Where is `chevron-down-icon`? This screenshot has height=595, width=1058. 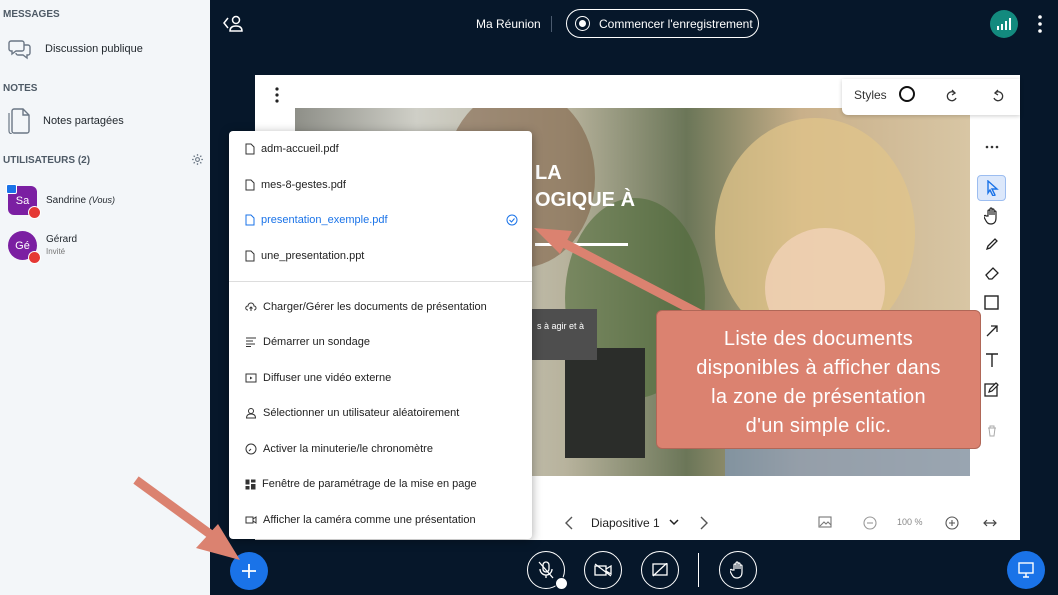
chevron-down-icon is located at coordinates (674, 522).